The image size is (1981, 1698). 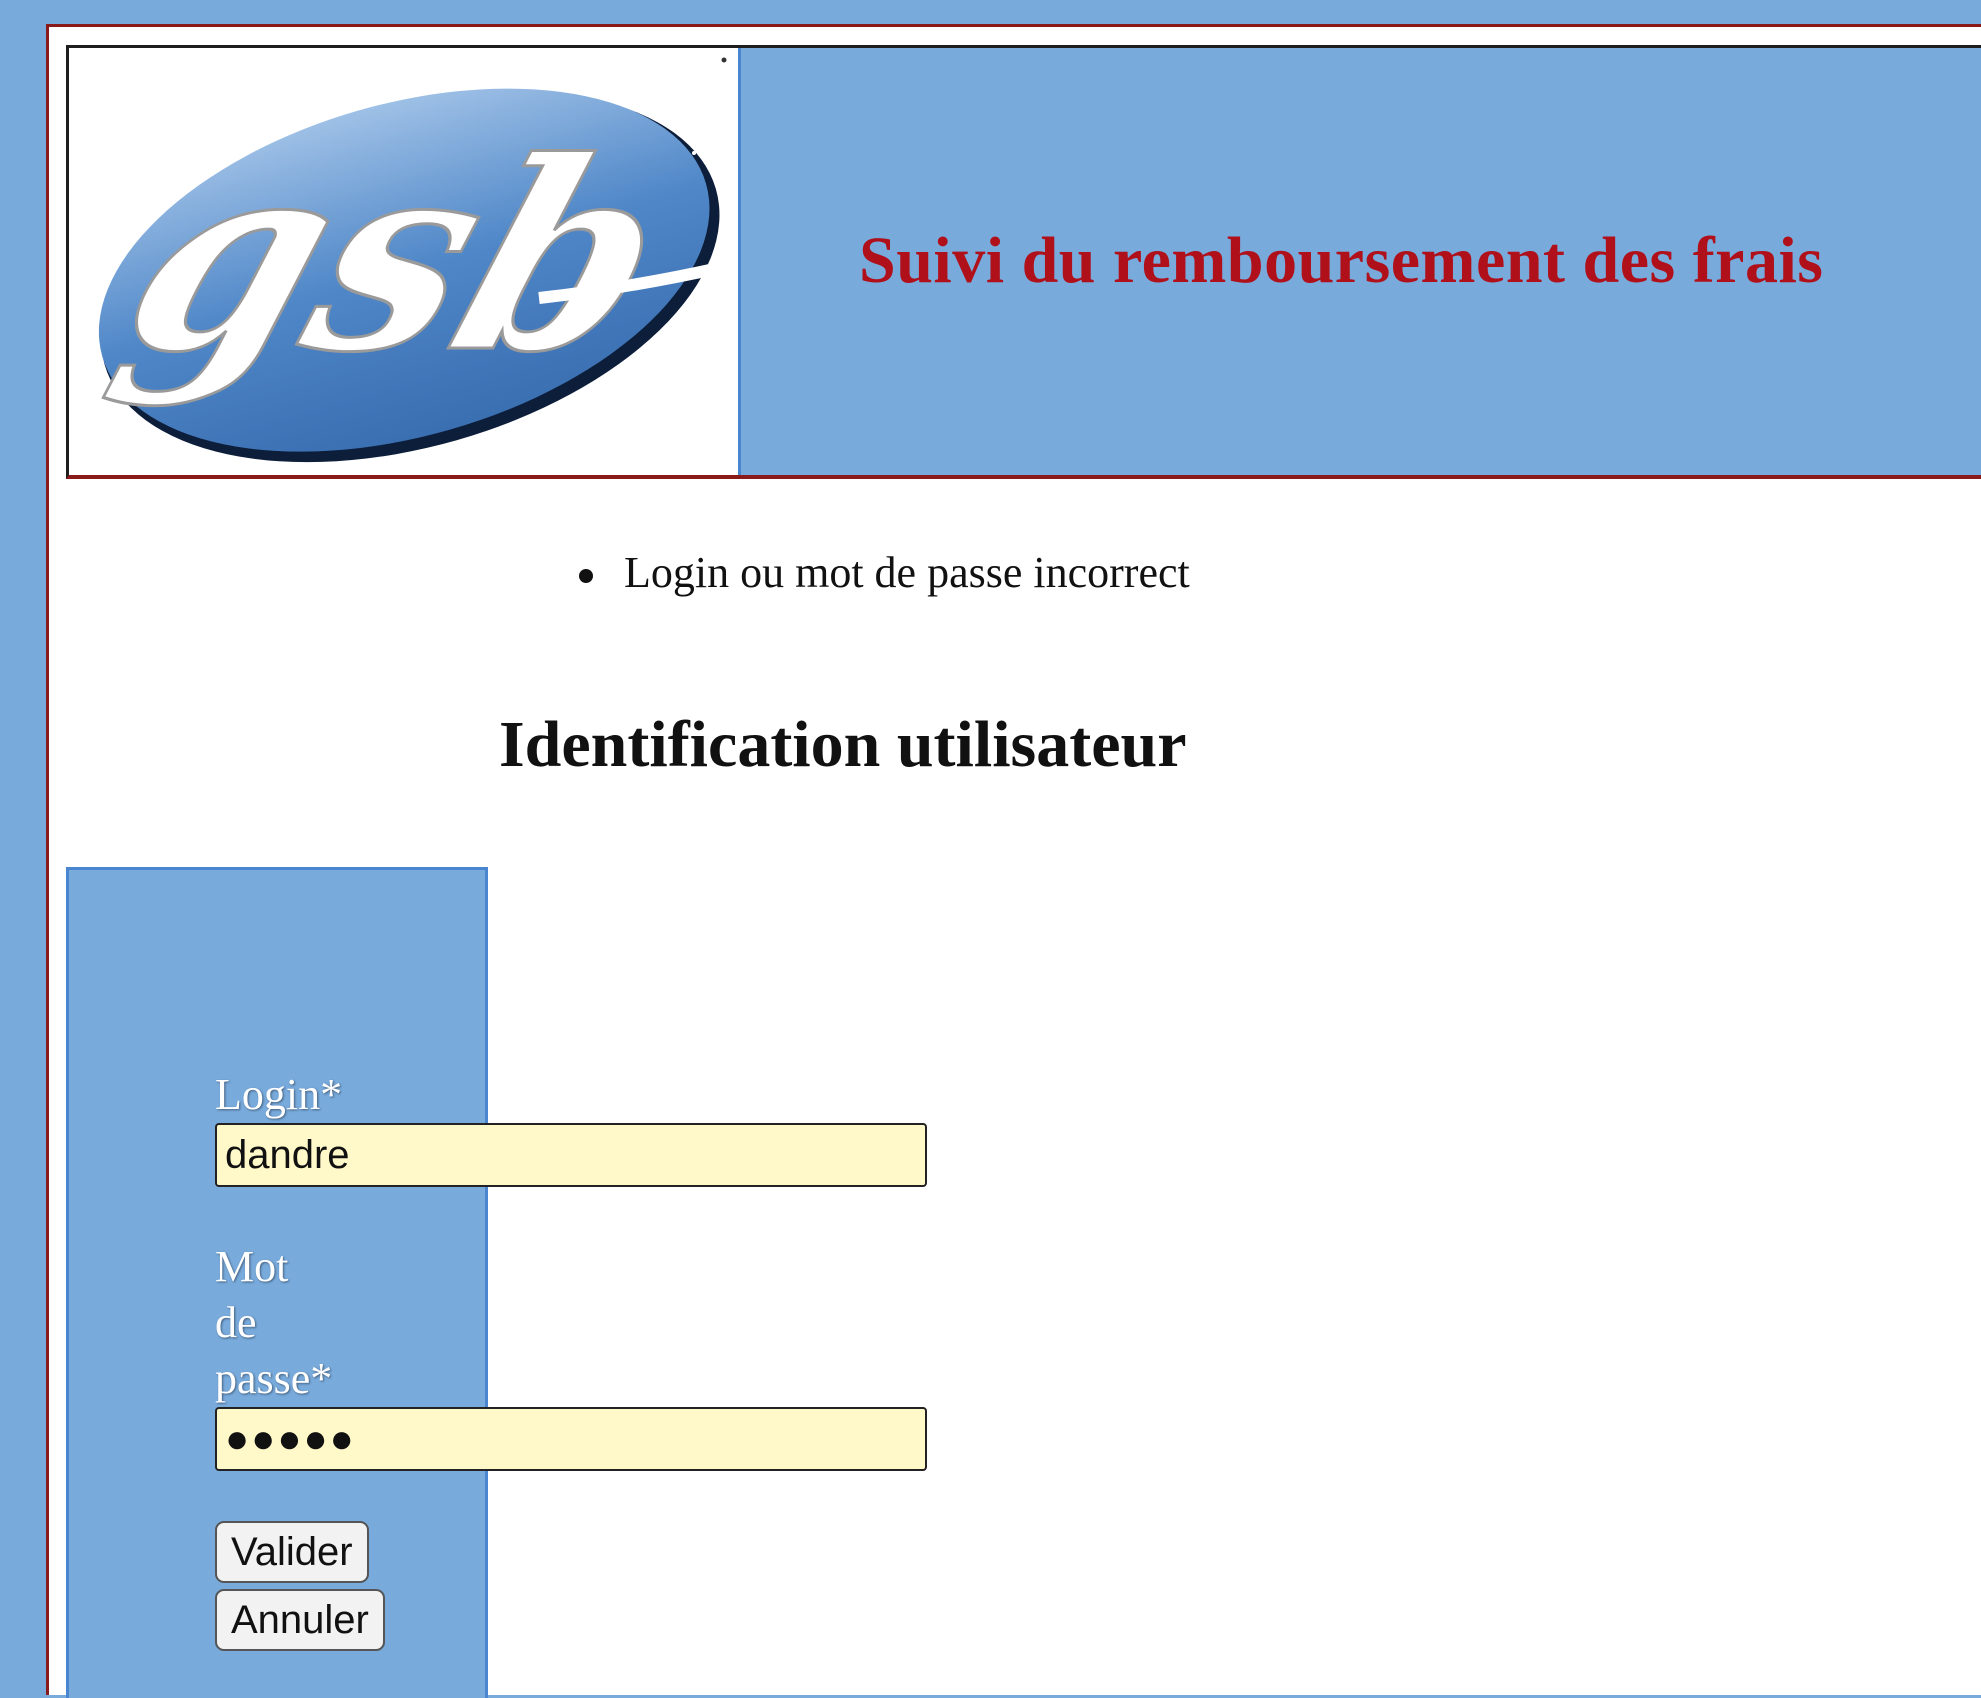 I want to click on app-title: Suivi du remboursement des frais, so click(x=1341, y=260).